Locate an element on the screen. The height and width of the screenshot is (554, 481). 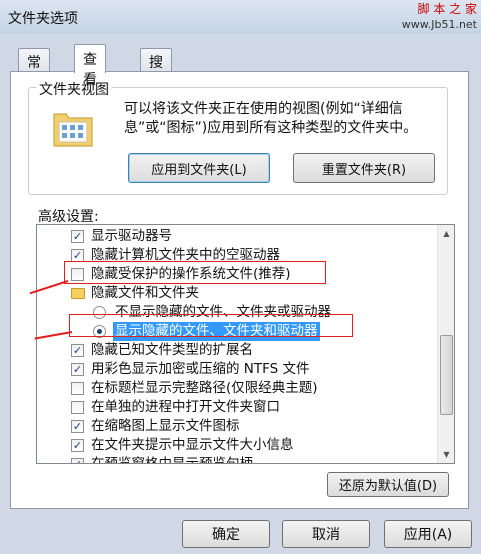
list-item: ✓ 用彩色显示加密或压缩的 NTFS 文件 is located at coordinates (236, 369).